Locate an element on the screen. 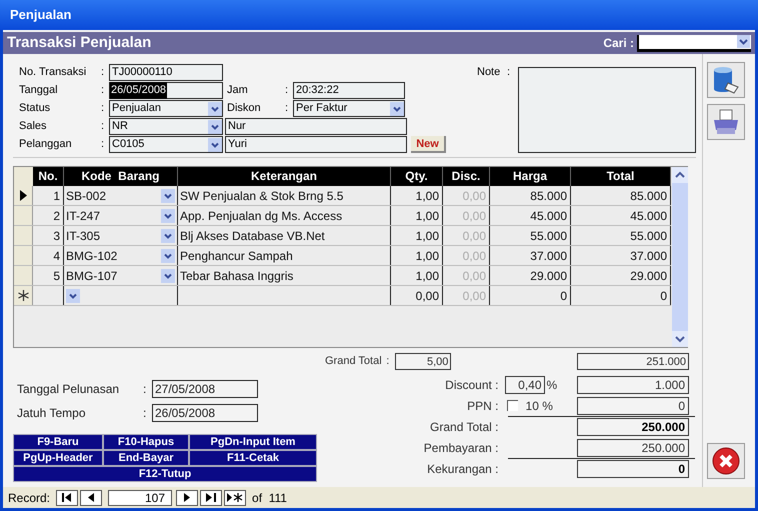  summary-label: Pembayaran : is located at coordinates (461, 448).